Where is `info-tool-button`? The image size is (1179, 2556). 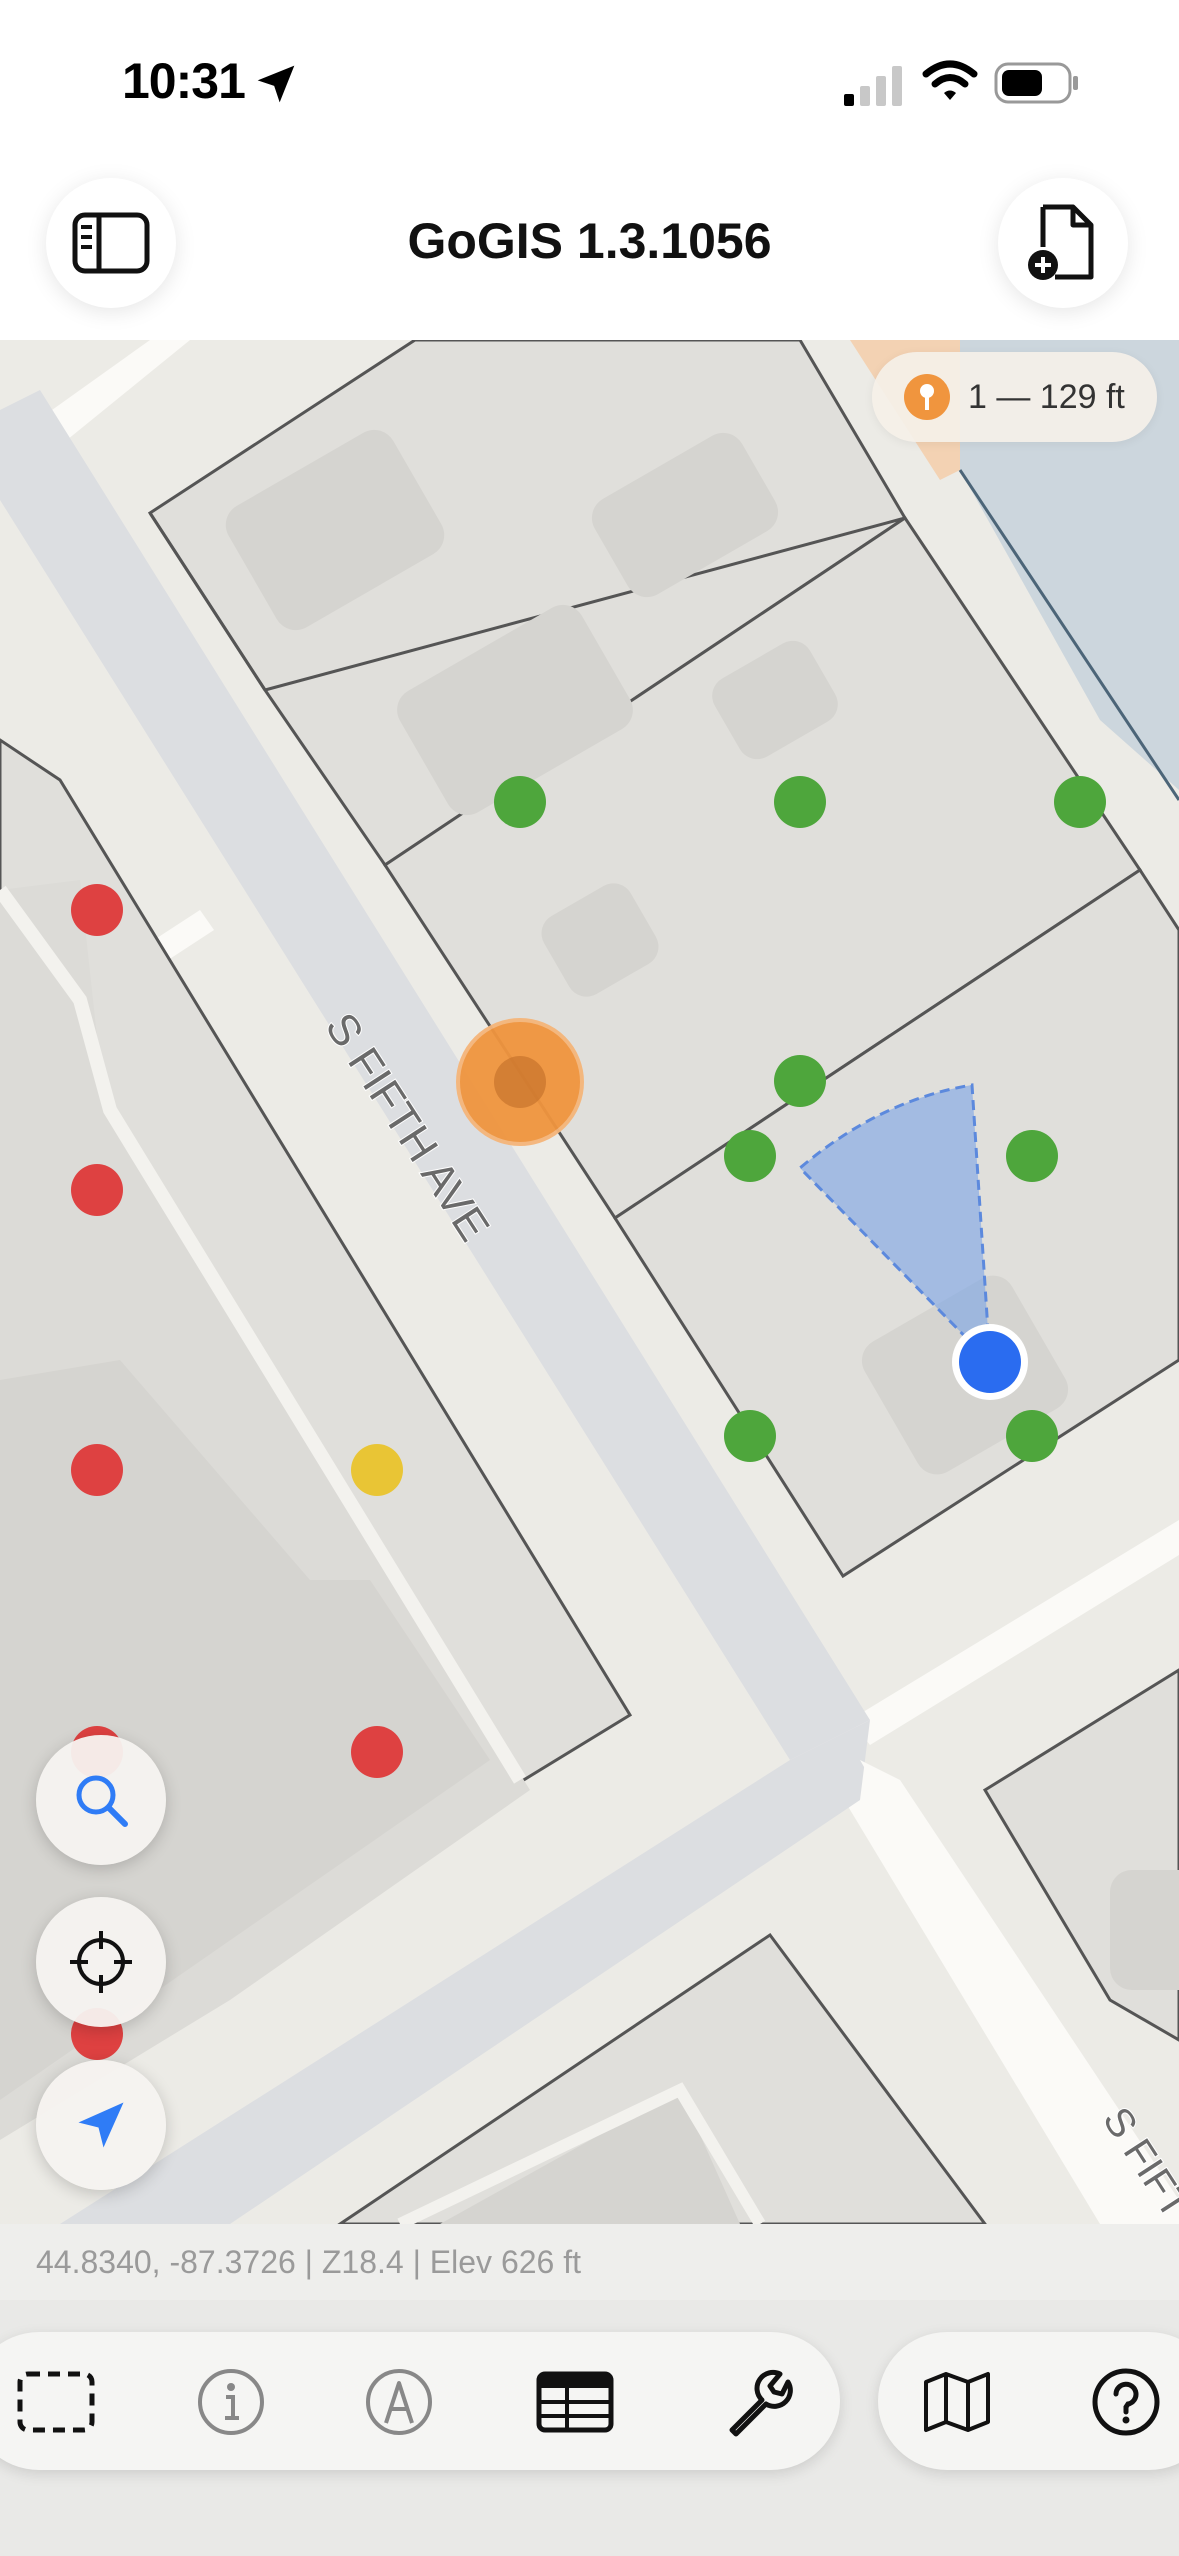
info-tool-button is located at coordinates (231, 2402).